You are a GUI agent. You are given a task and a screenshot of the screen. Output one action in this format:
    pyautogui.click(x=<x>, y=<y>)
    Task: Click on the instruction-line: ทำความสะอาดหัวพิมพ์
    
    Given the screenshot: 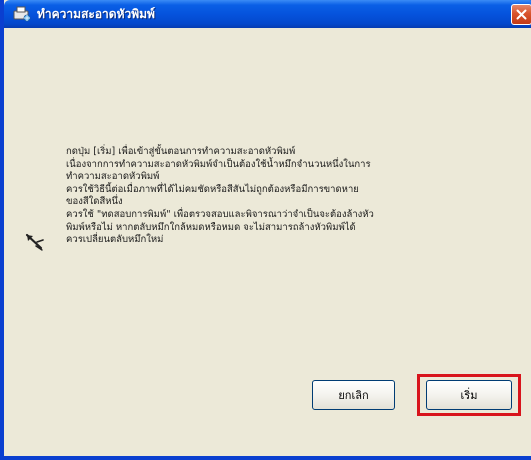 What is the action you would take?
    pyautogui.click(x=113, y=177)
    